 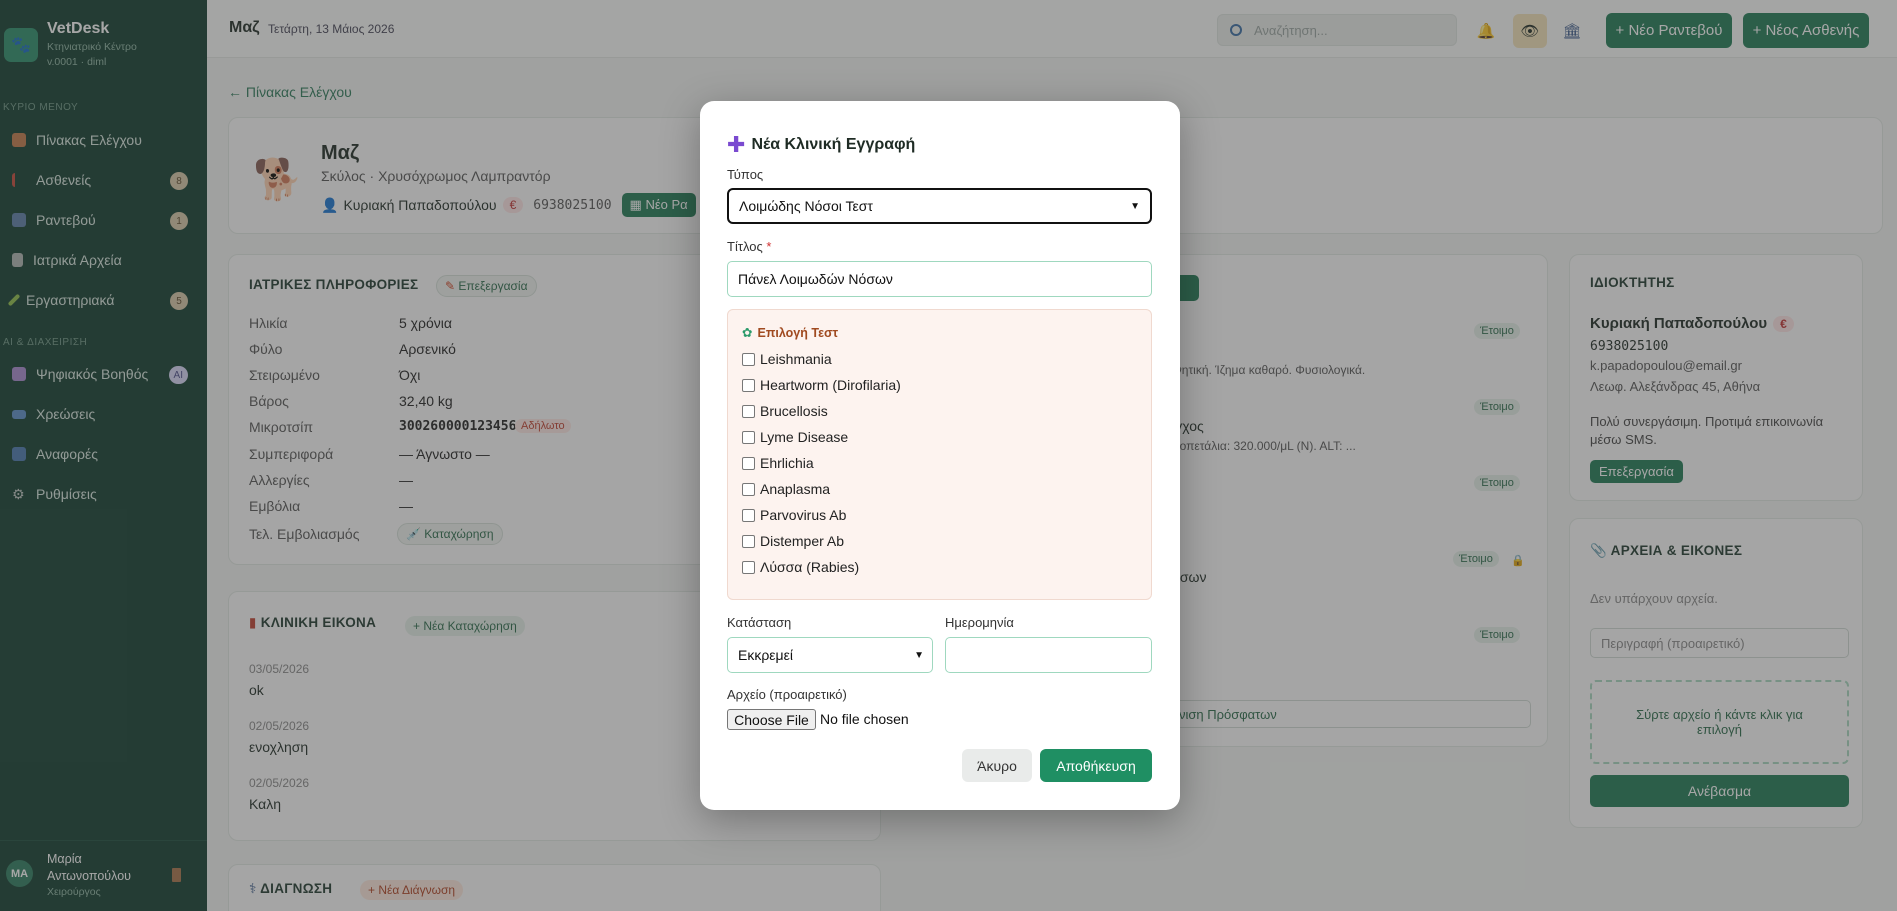 I want to click on modal-title: ✚ Νέα Κλινική Εγγραφή, so click(x=821, y=145).